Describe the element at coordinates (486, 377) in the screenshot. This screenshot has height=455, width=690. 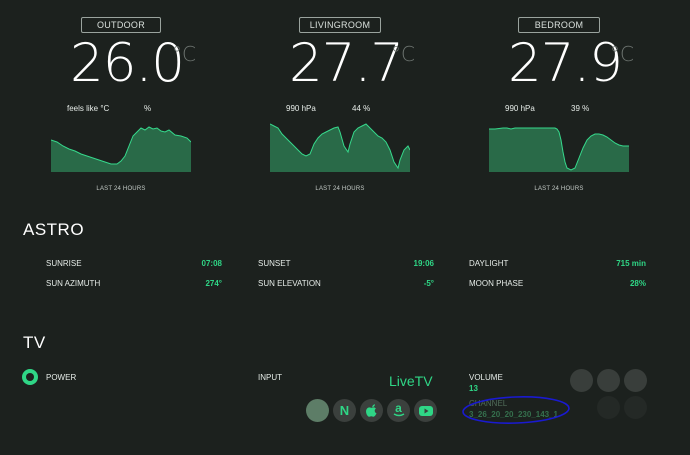
I see `volume-label: VOLUME` at that location.